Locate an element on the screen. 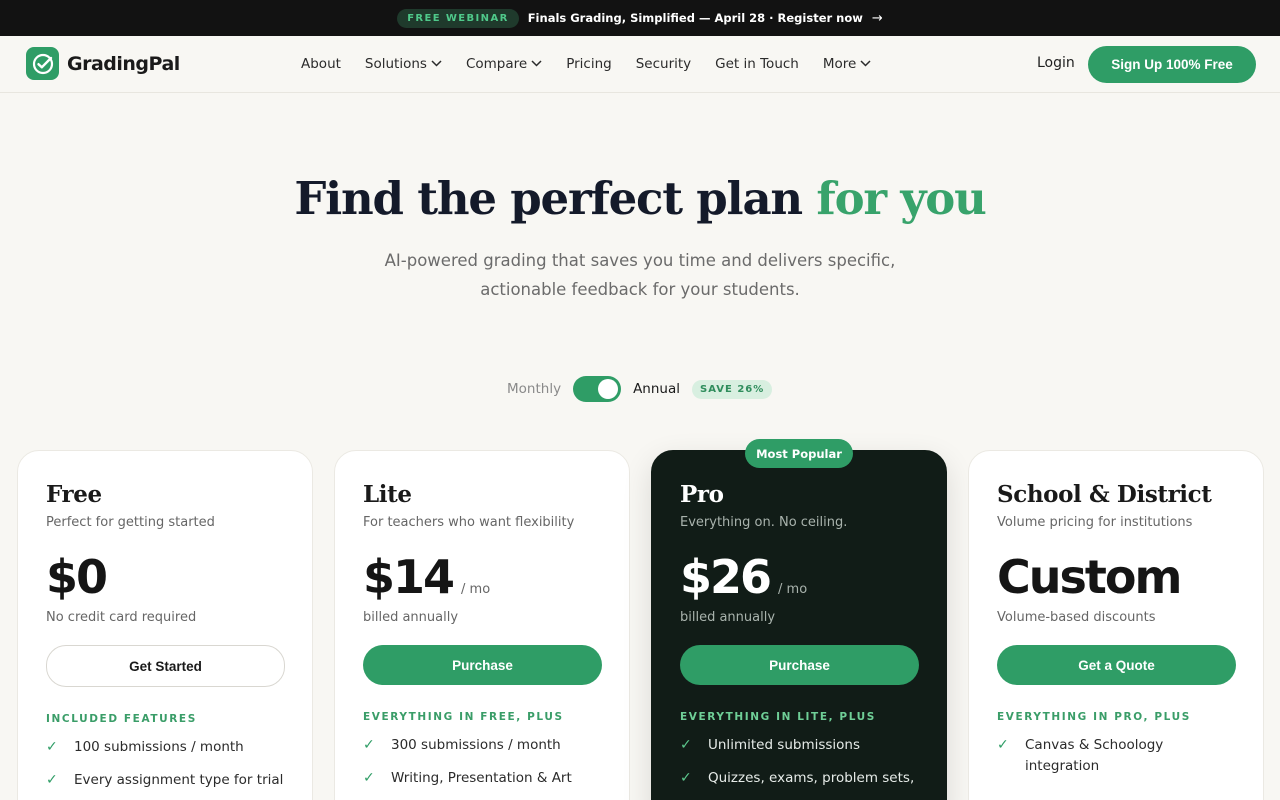  get-started-button: Get Started is located at coordinates (165, 666).